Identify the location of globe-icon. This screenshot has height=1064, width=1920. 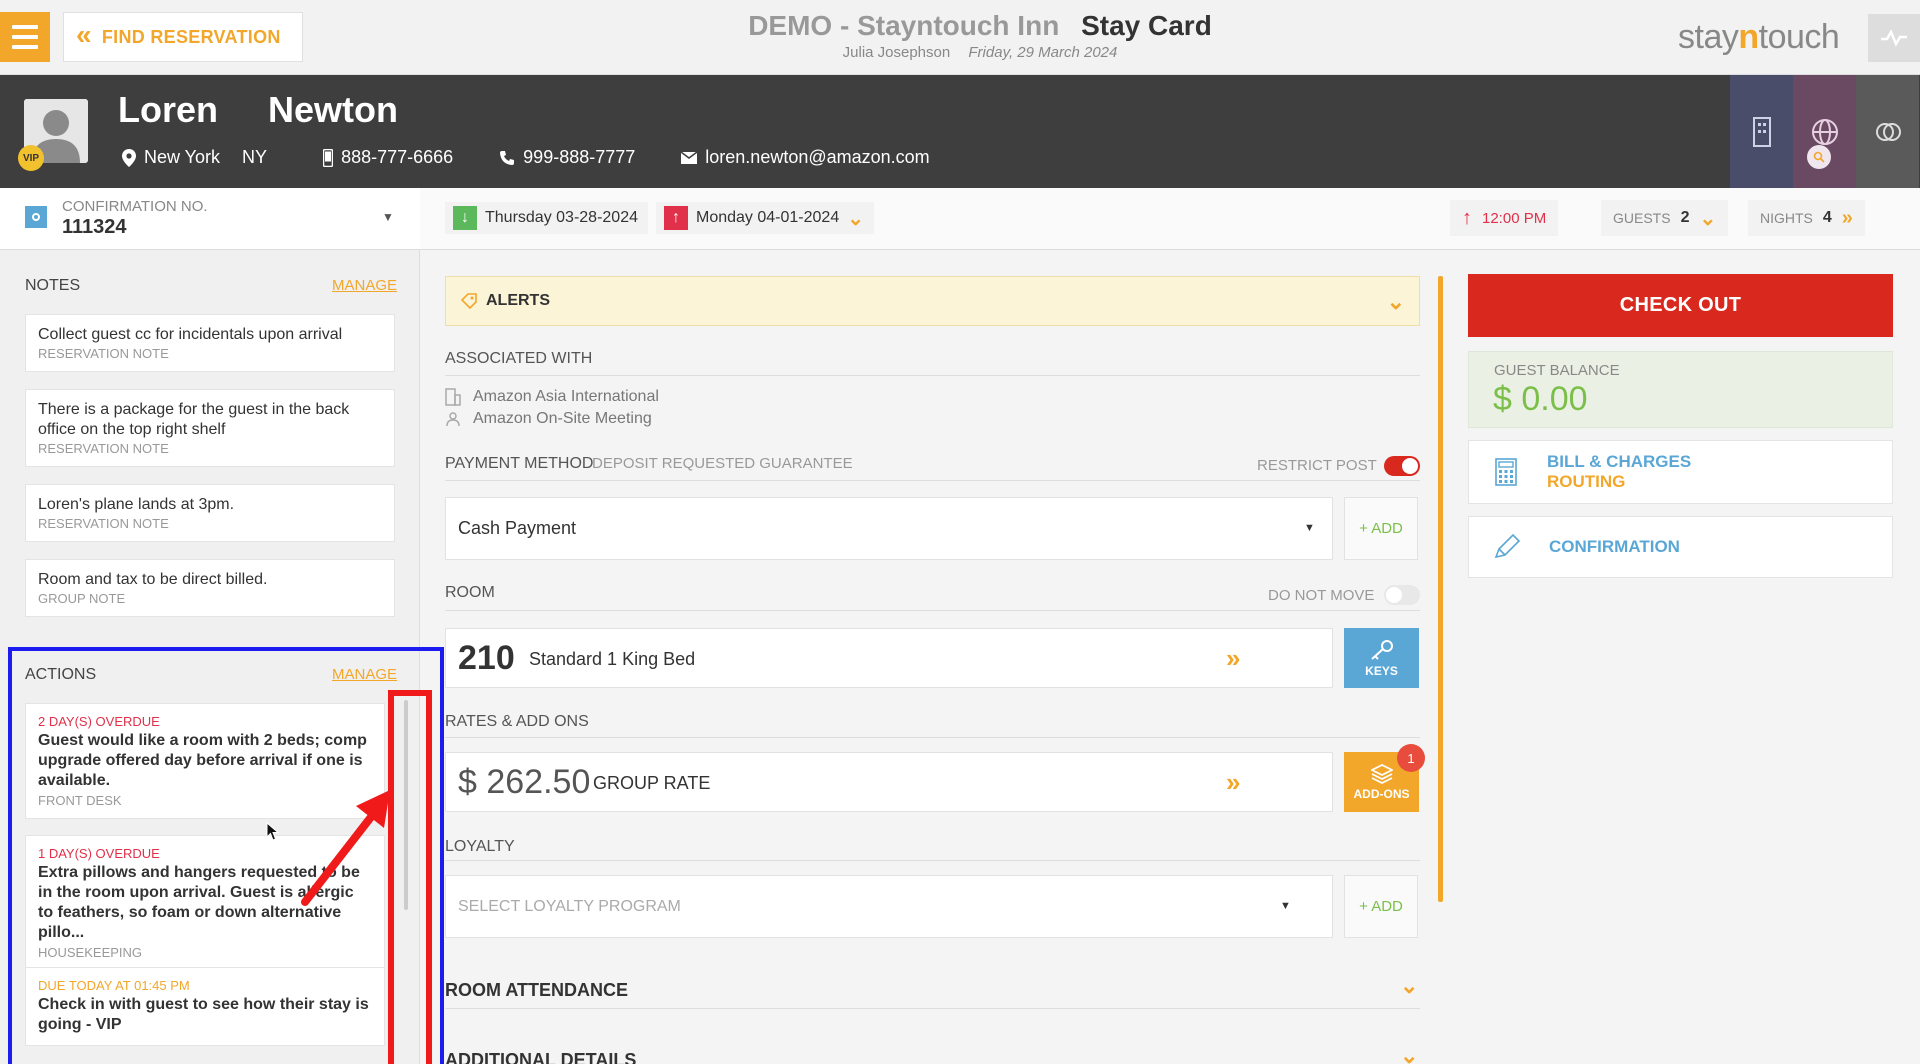
(1824, 131).